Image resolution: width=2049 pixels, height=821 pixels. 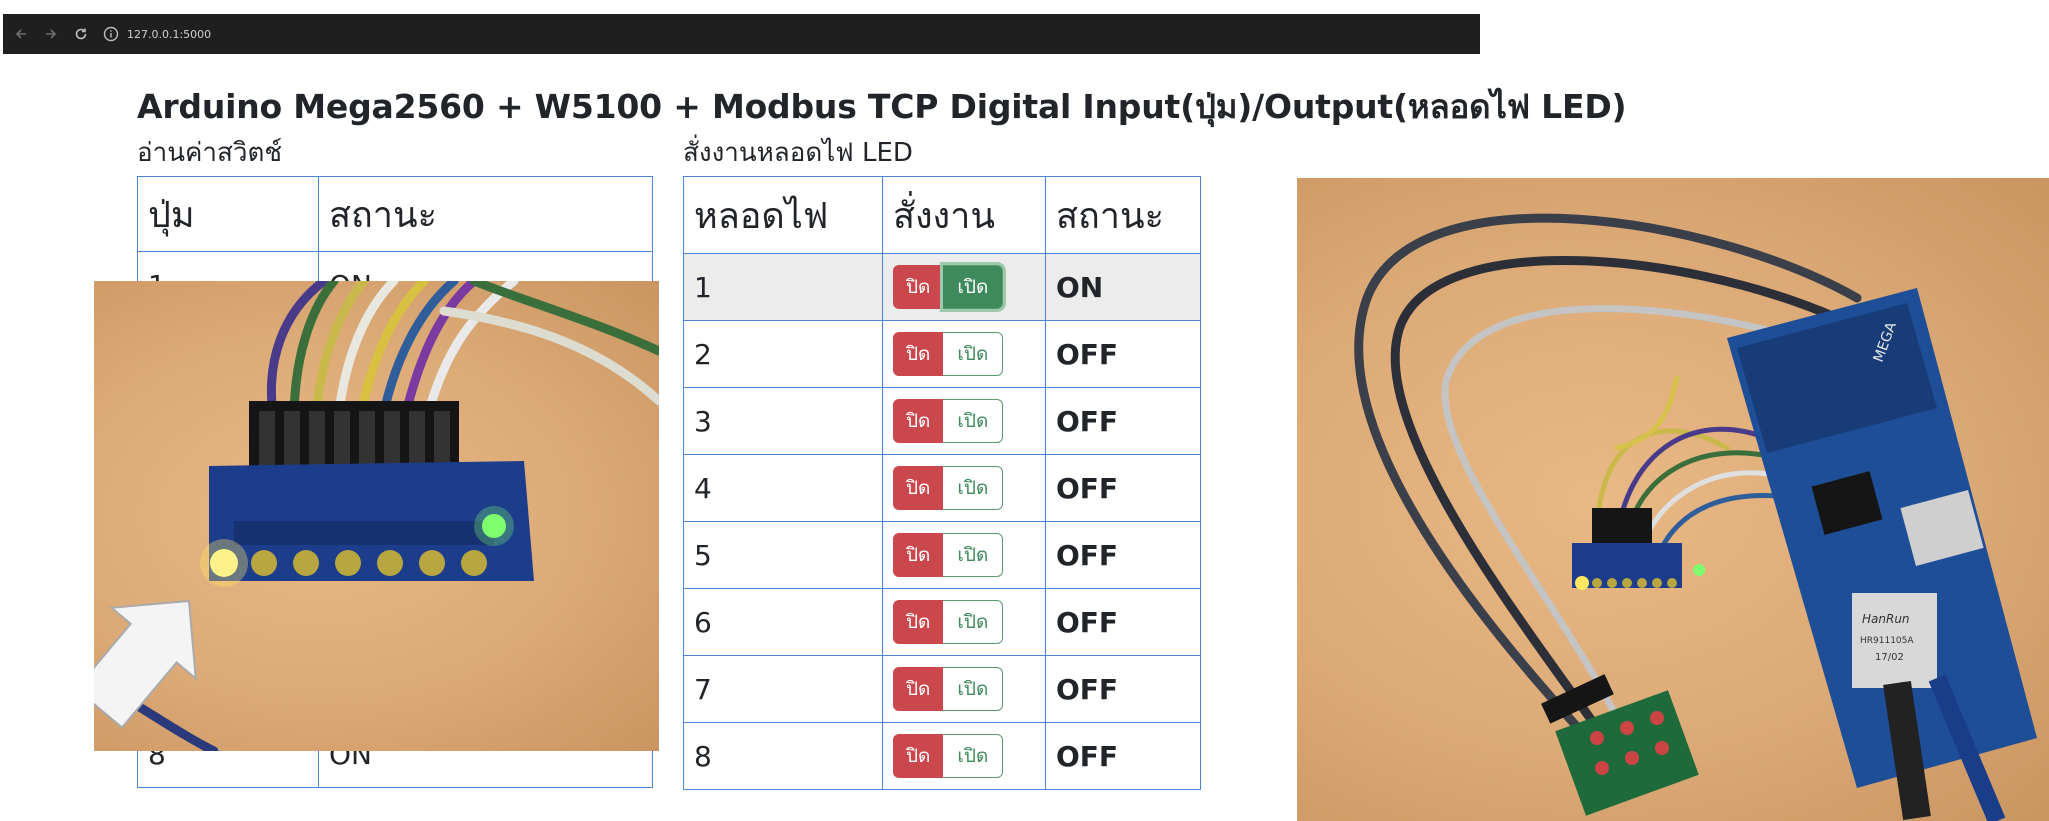 What do you see at coordinates (81, 34) in the screenshot?
I see `reload-icon` at bounding box center [81, 34].